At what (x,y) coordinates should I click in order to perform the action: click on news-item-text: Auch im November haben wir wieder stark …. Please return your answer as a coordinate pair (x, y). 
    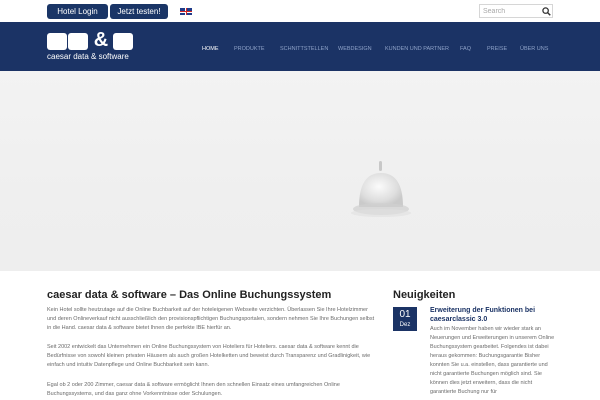
    Looking at the image, I should click on (492, 360).